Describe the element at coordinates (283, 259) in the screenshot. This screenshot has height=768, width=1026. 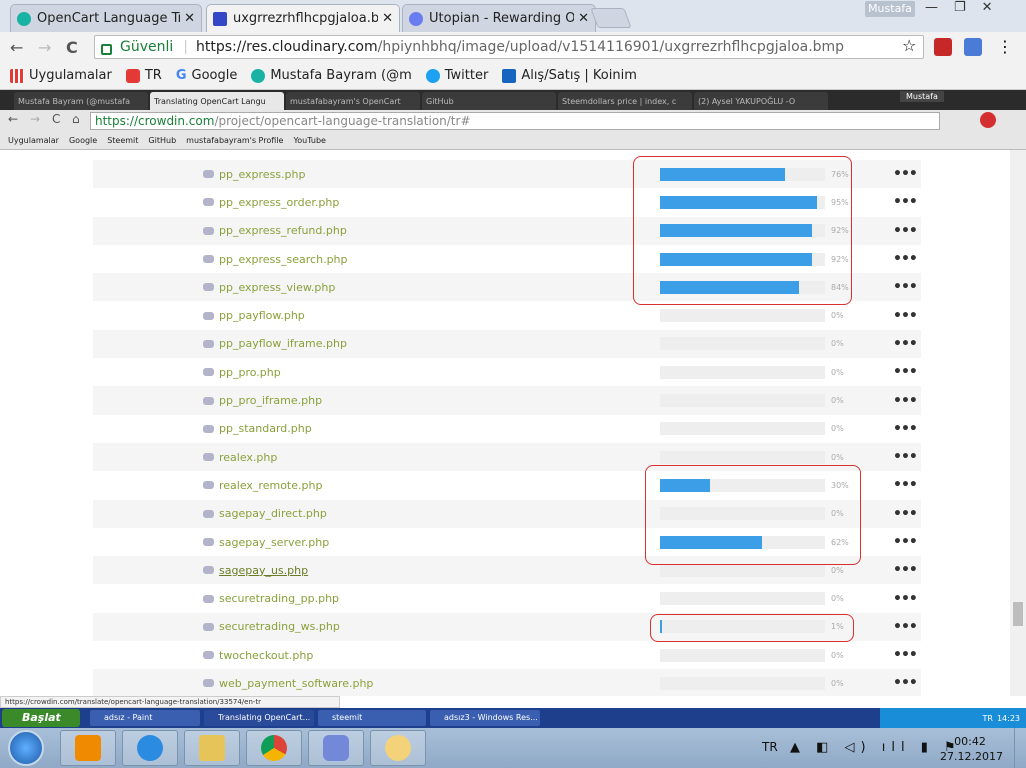
I see `file-name-link: pp_express_search.php` at that location.